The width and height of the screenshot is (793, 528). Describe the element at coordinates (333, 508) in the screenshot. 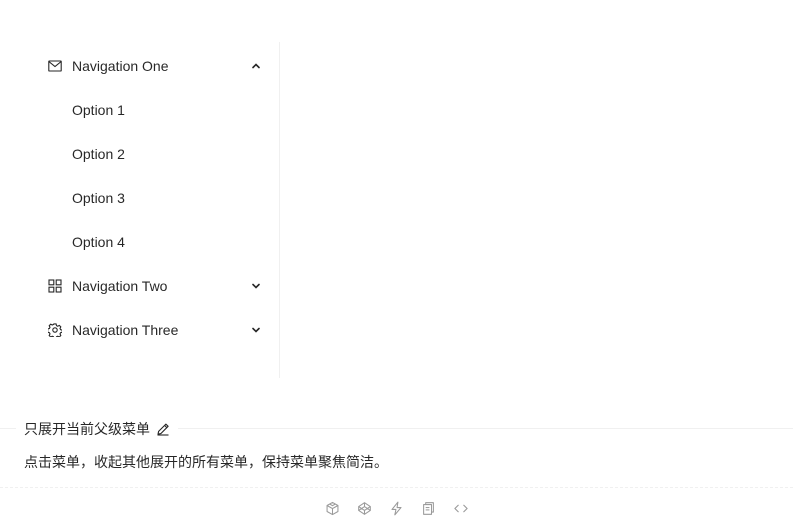

I see `codesandbox-icon` at that location.